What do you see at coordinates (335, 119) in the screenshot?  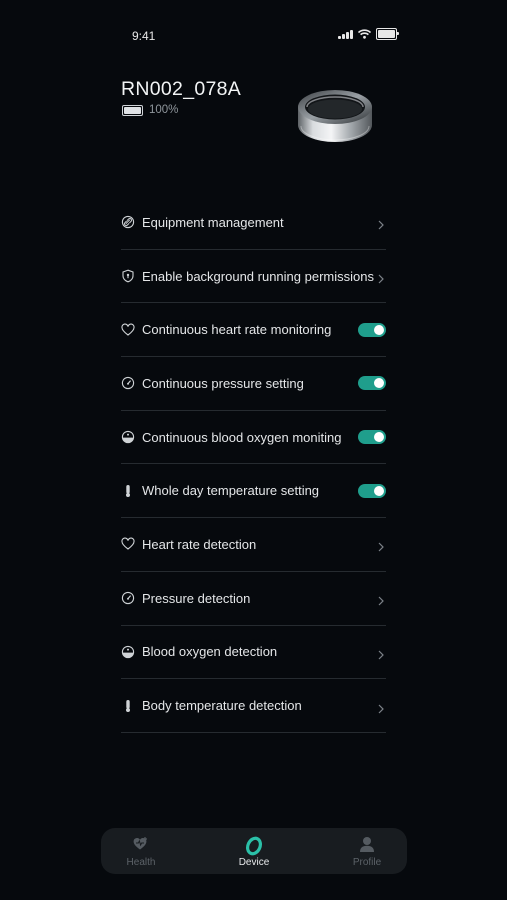 I see `ring-image` at bounding box center [335, 119].